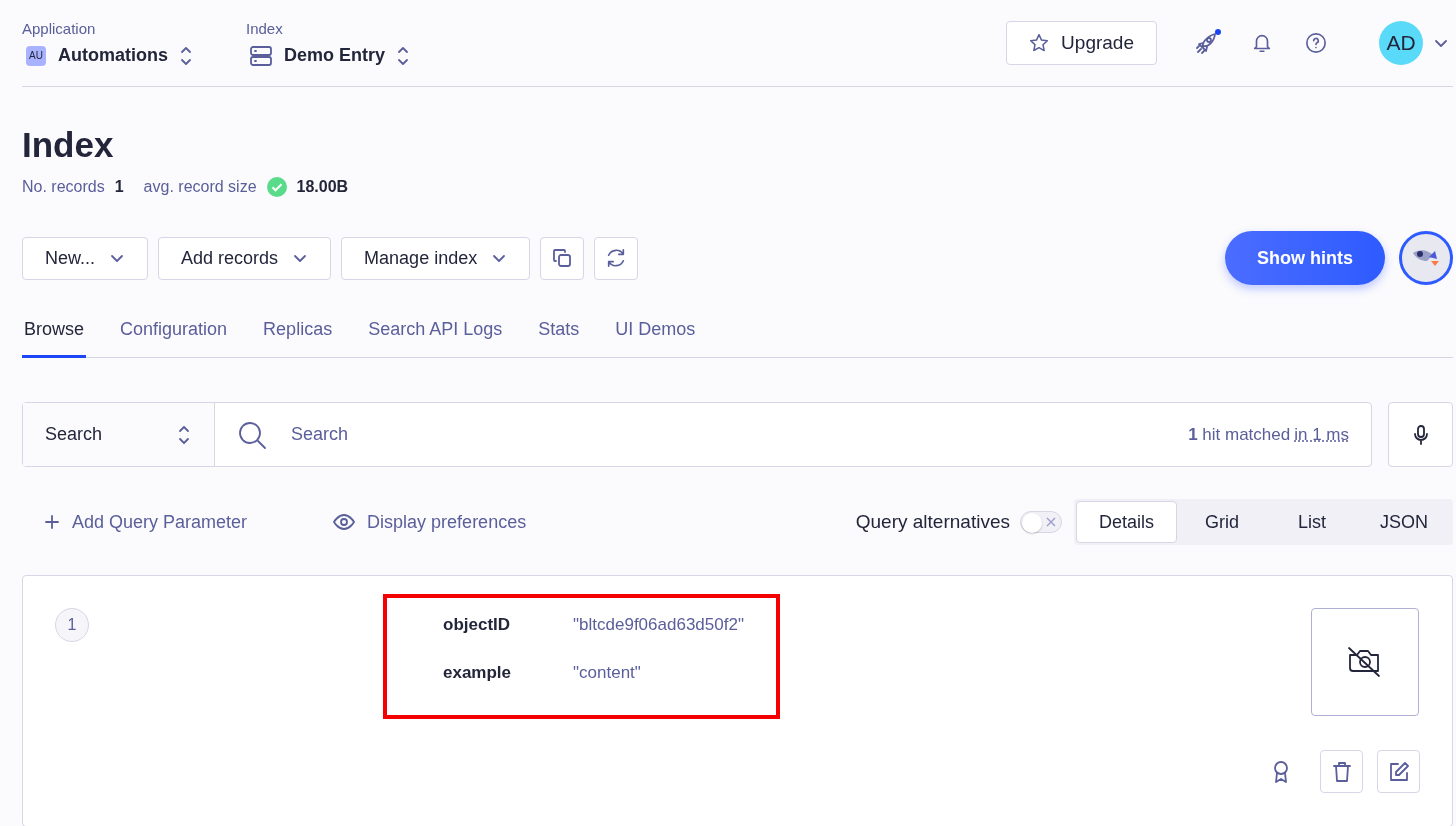 The width and height of the screenshot is (1456, 826). Describe the element at coordinates (932, 522) in the screenshot. I see `toggle-label: Query alternatives` at that location.